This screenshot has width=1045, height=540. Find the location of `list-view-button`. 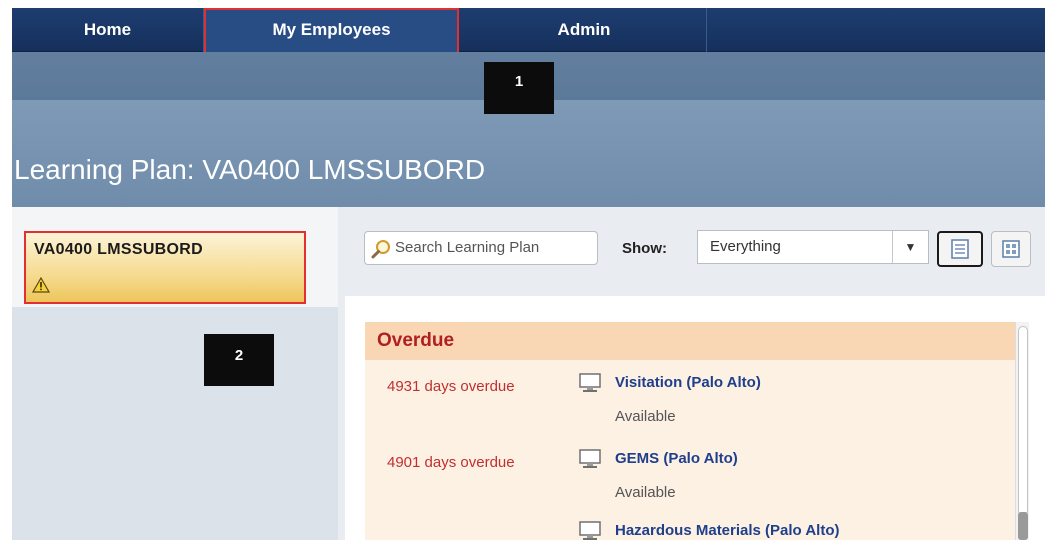

list-view-button is located at coordinates (960, 249).